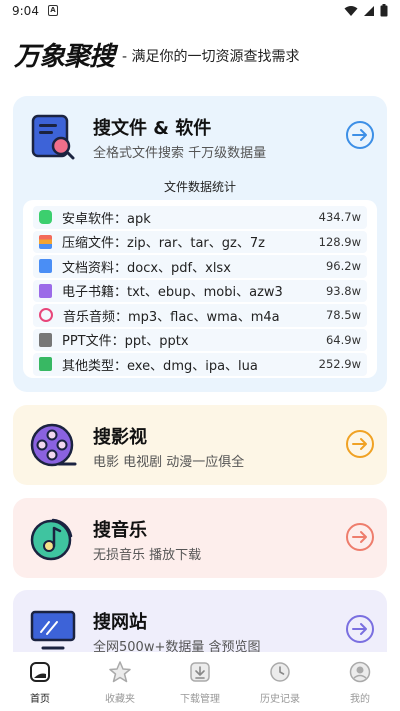 The height and width of the screenshot is (711, 400). I want to click on stat-label: 电子书籍：txt、ebup、mobi、azw3, so click(172, 293).